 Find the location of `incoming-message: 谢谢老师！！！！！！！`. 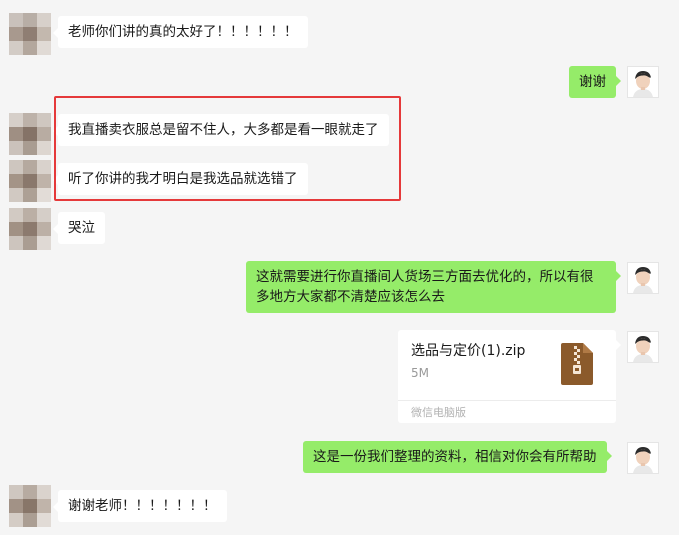

incoming-message: 谢谢老师！！！！！！！ is located at coordinates (140, 506).